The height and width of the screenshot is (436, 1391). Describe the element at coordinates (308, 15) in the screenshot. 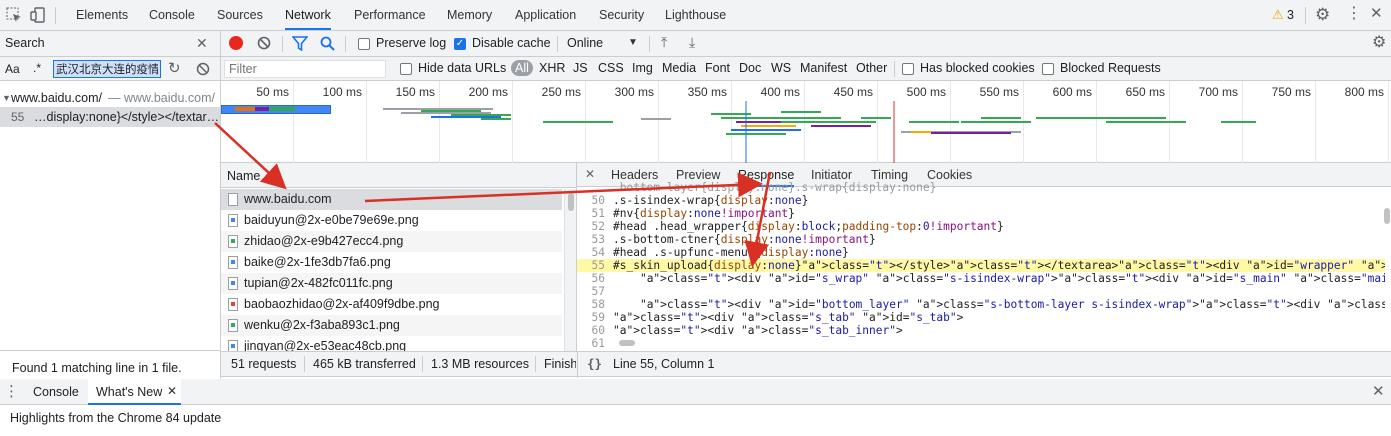

I see `tab-network: Network` at that location.